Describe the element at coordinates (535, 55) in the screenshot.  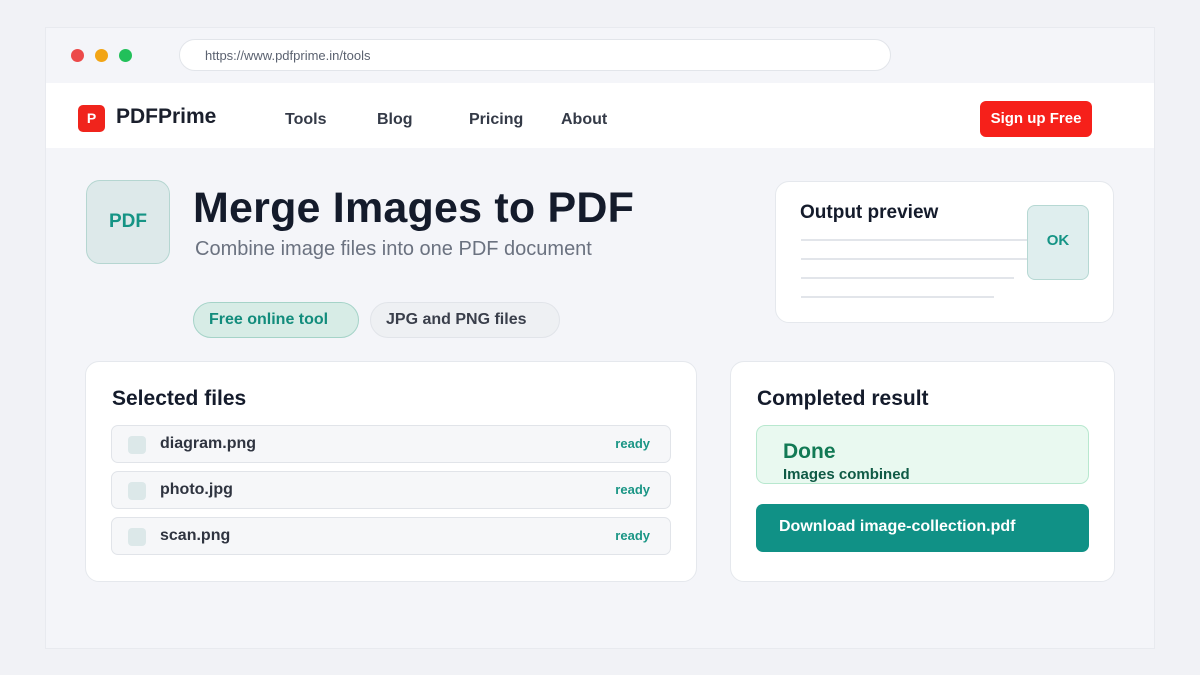
I see `address-bar: https://www.pdfprime.in/tools` at that location.